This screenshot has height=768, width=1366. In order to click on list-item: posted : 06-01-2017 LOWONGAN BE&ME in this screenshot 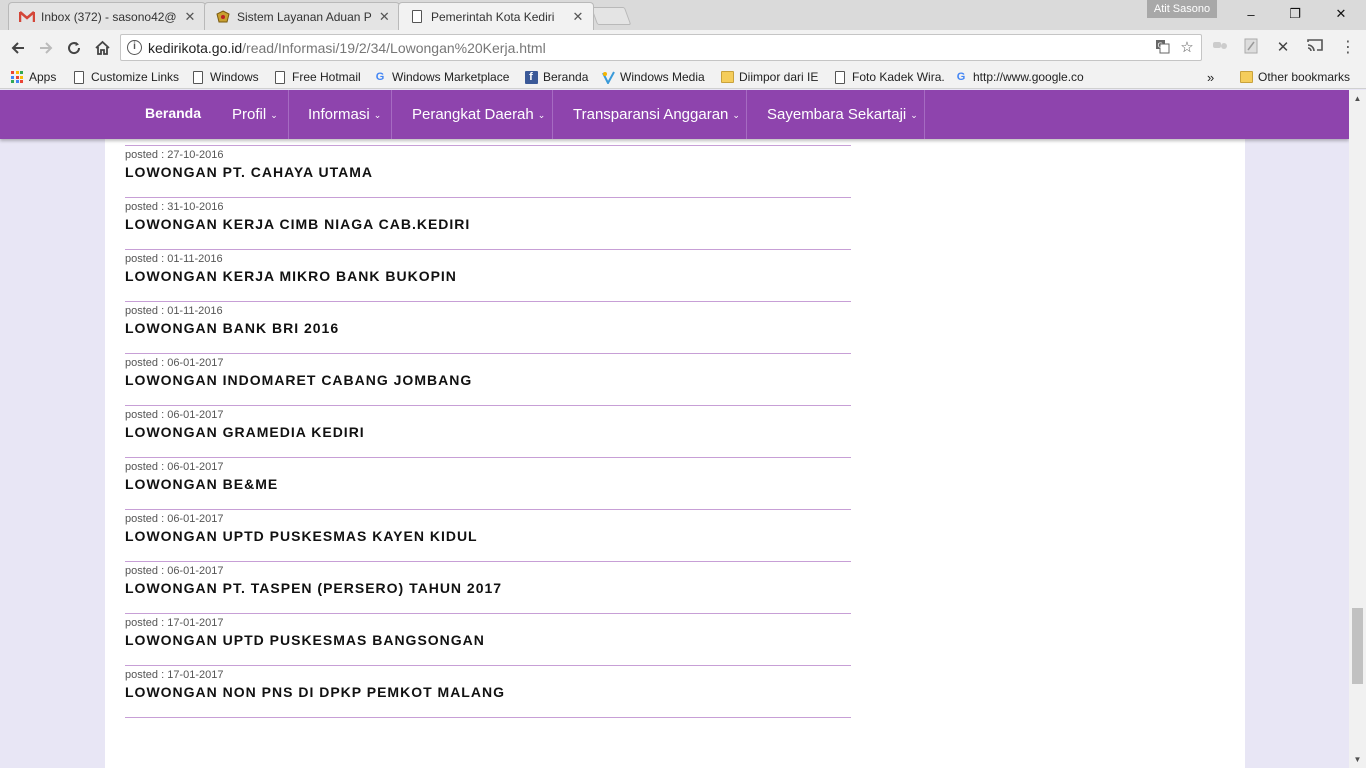, I will do `click(488, 484)`.